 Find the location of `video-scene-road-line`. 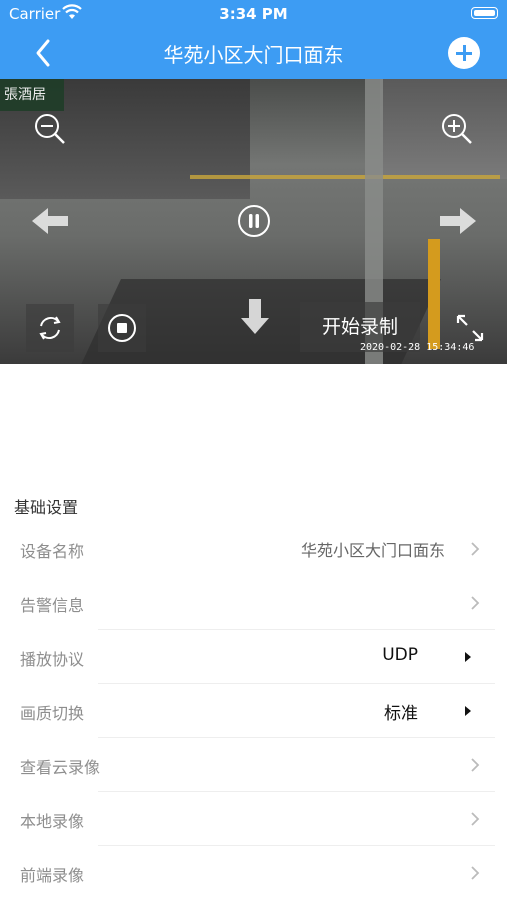

video-scene-road-line is located at coordinates (345, 177).